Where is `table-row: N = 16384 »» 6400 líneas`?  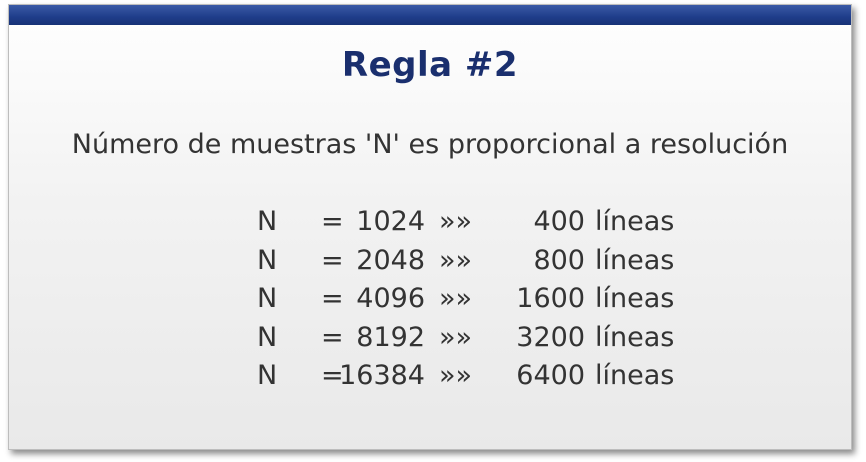
table-row: N = 16384 »» 6400 líneas is located at coordinates (465, 376).